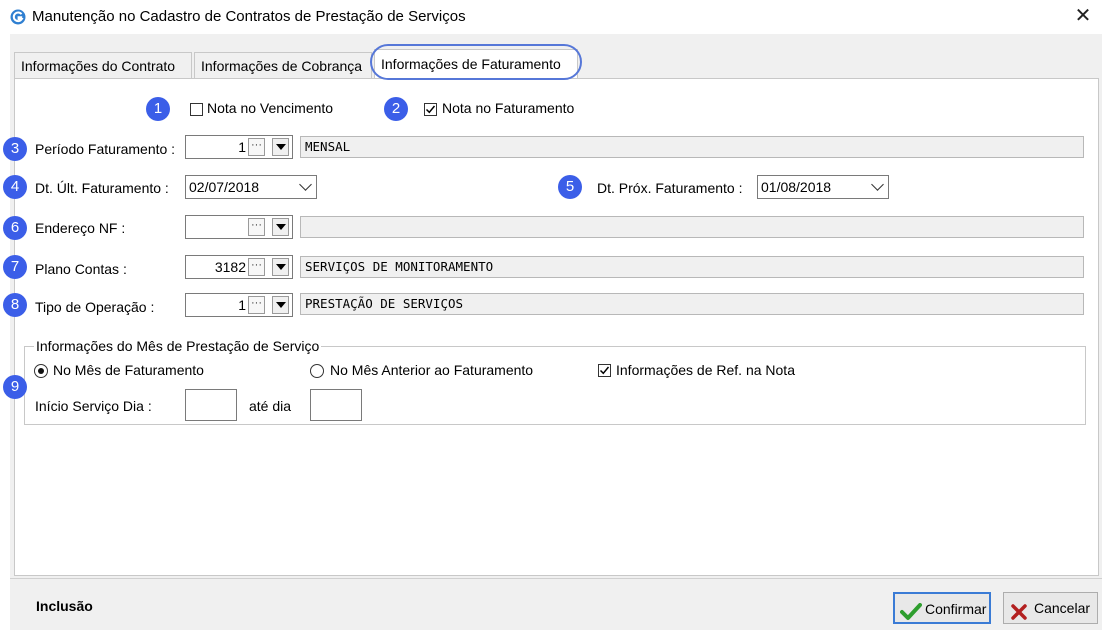  I want to click on nota-faturamento-checkbox, so click(430, 109).